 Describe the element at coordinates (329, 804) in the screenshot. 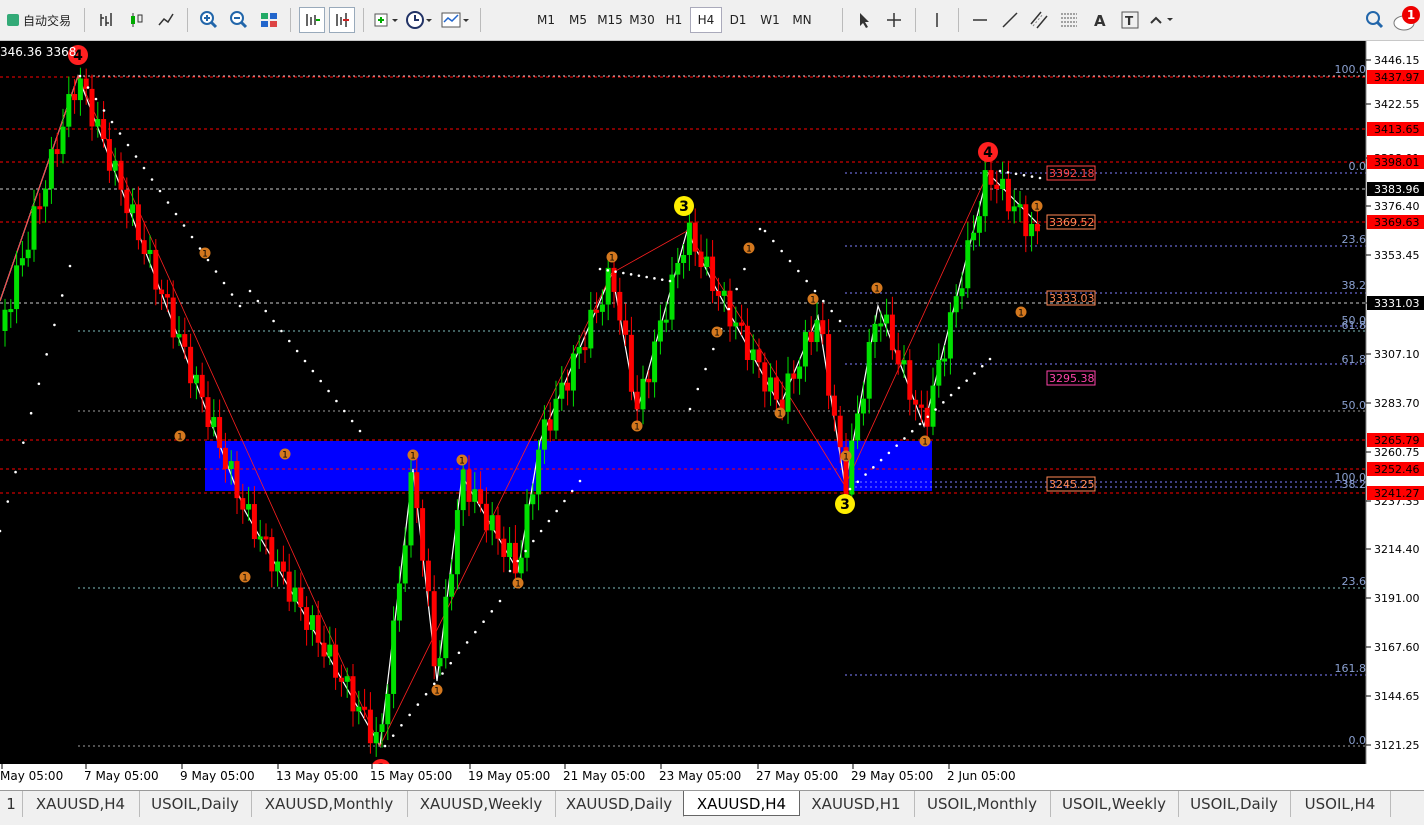

I see `chart-tab: XAUUSD,Monthly` at that location.